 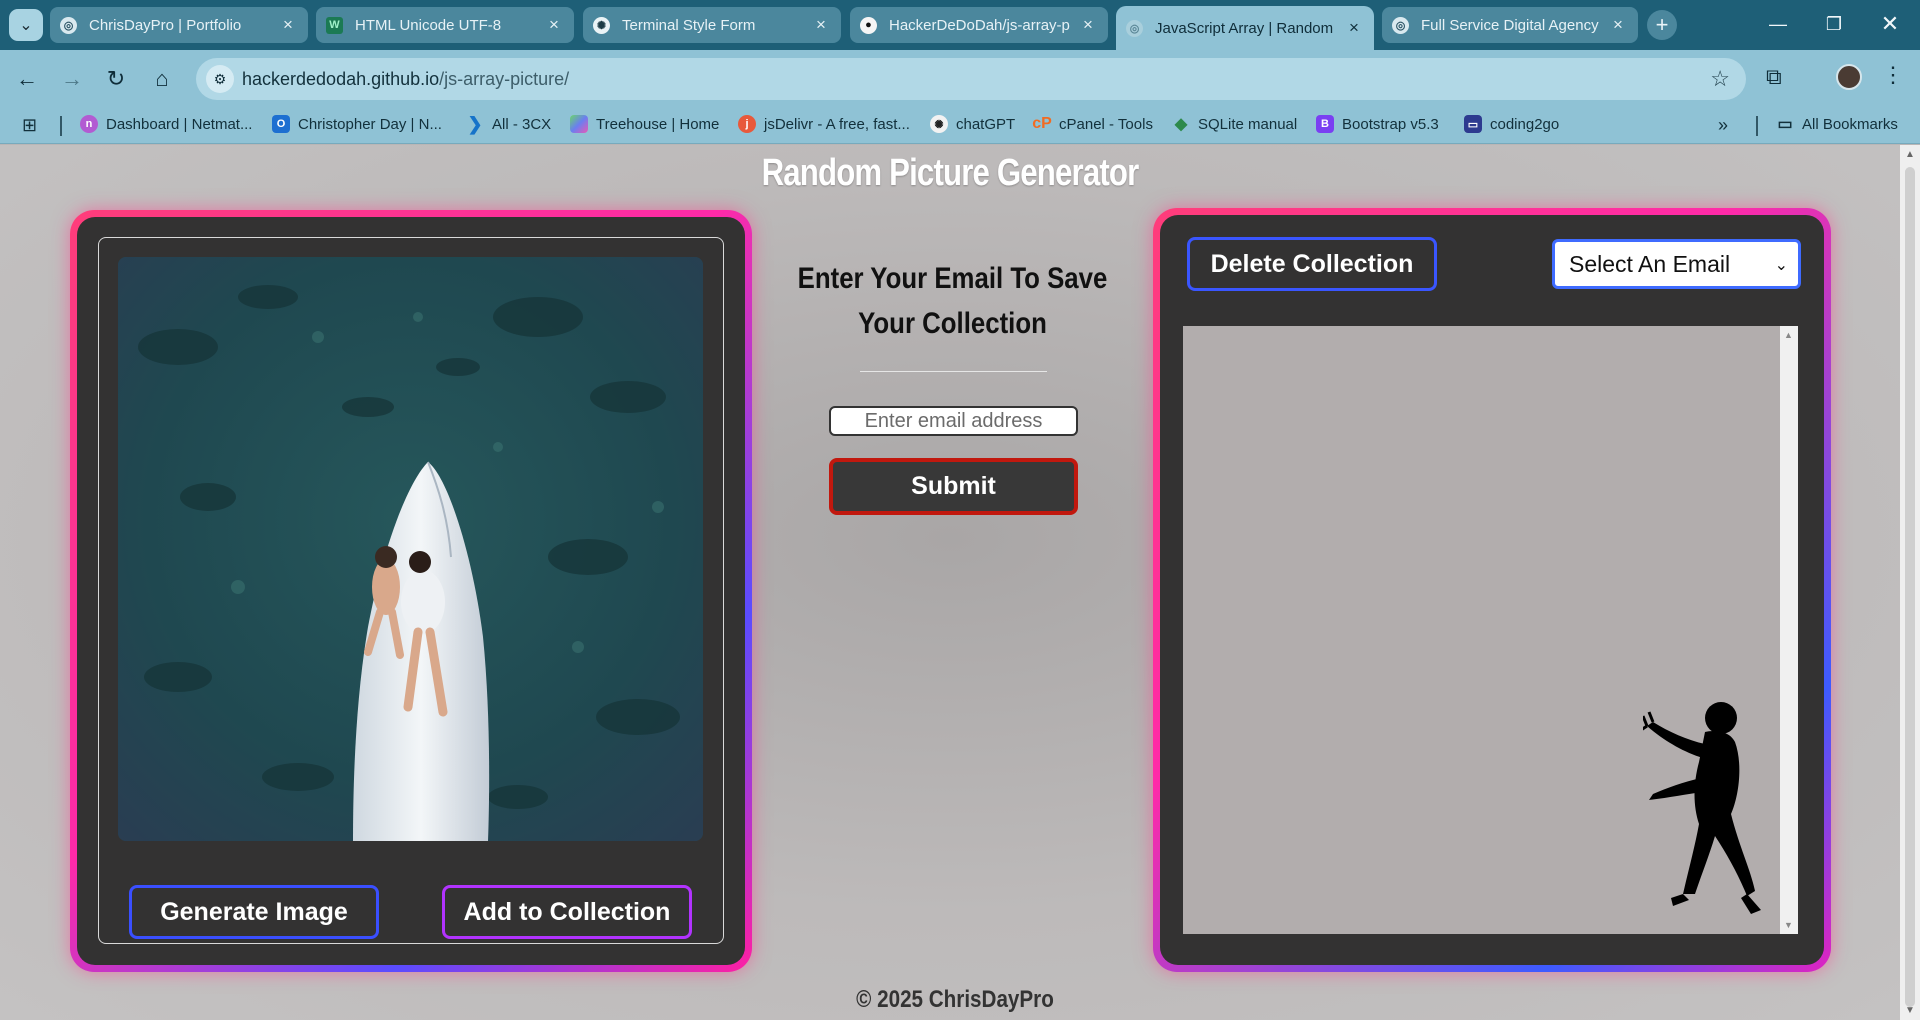 I want to click on tab-github: ● HackerDeDoDah/js-array-p ×, so click(x=979, y=25).